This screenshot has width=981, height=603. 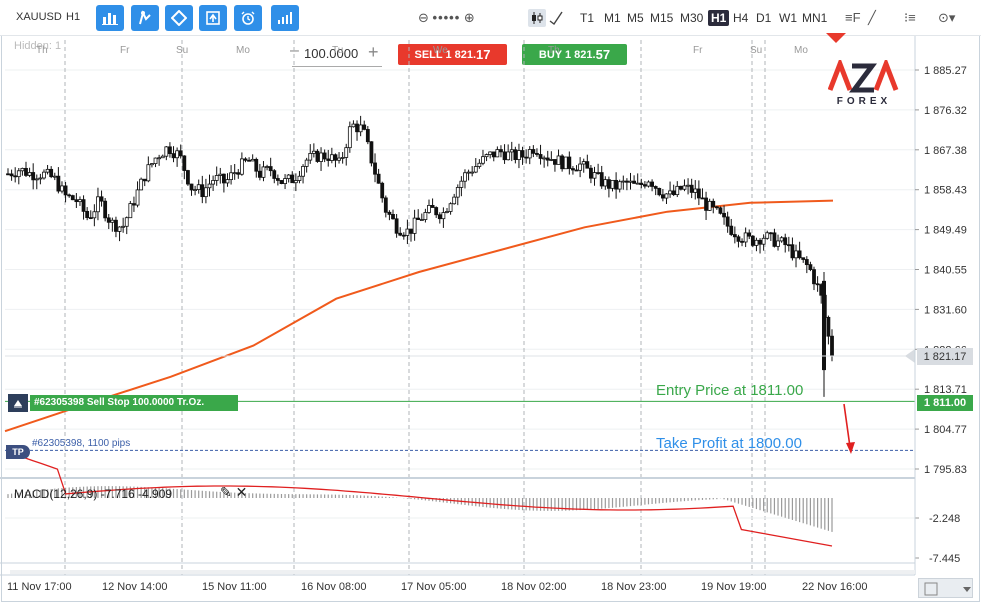 What do you see at coordinates (945, 588) in the screenshot?
I see `scale-corner-button` at bounding box center [945, 588].